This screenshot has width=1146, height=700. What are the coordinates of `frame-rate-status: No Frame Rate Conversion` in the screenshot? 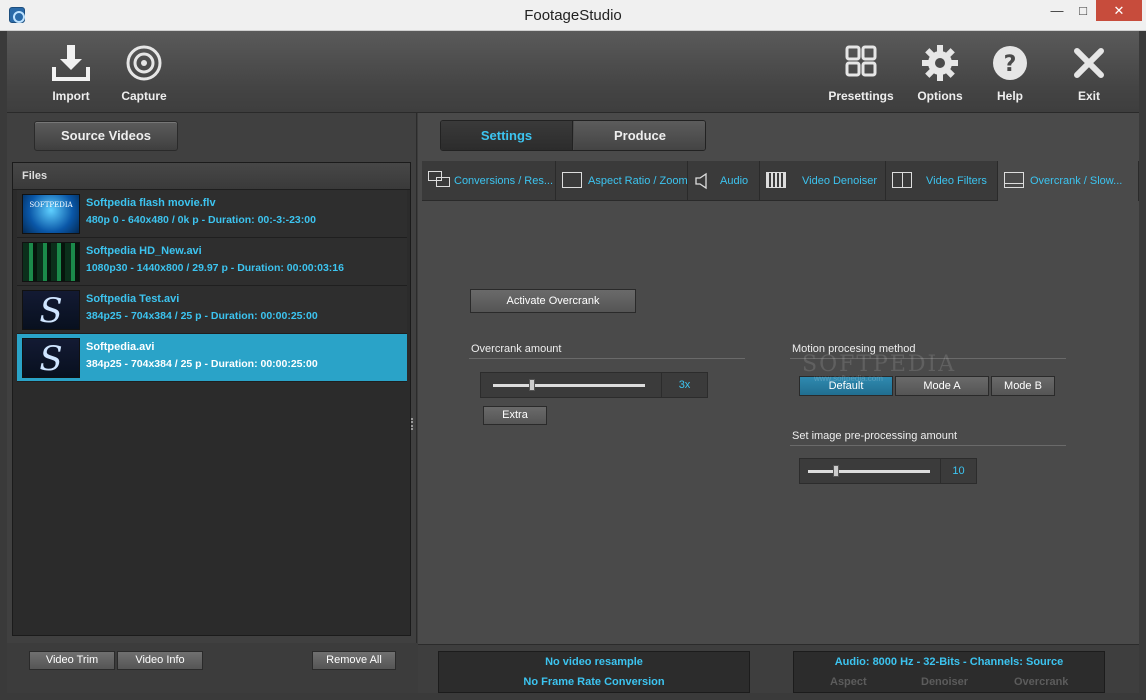 It's located at (594, 682).